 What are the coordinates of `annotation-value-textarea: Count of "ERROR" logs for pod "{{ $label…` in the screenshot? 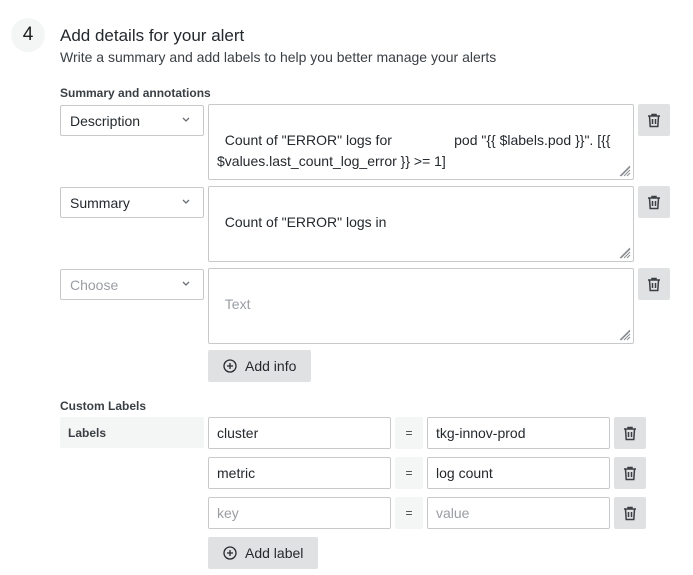 It's located at (421, 142).